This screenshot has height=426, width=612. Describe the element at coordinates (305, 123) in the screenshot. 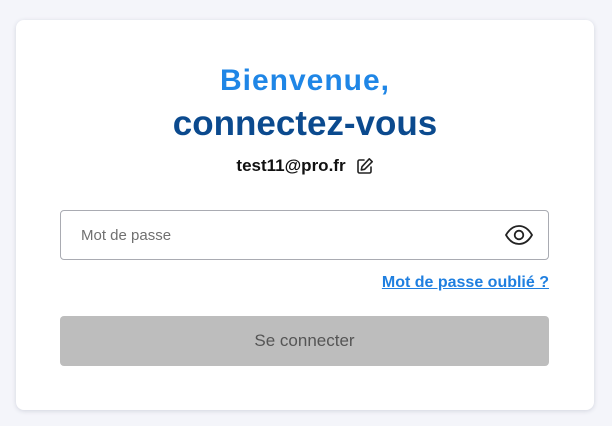

I see `login-title: connectez-vous` at that location.